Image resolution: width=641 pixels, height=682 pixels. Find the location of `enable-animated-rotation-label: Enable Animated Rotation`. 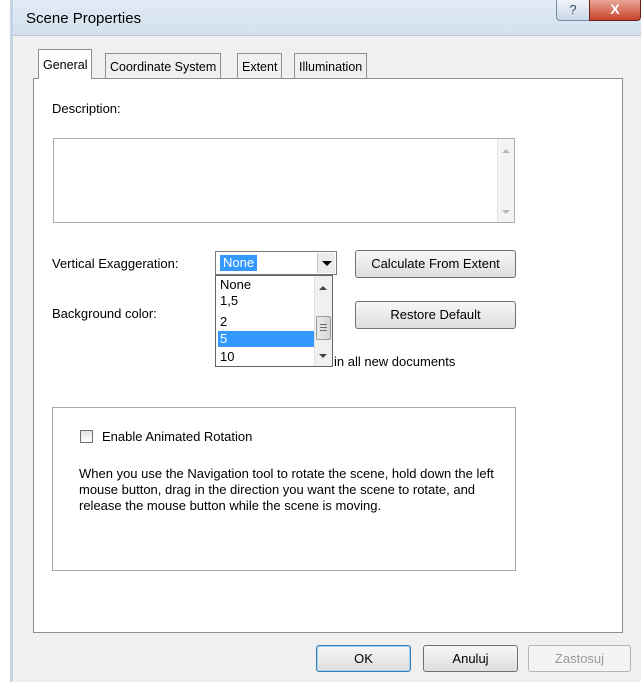

enable-animated-rotation-label: Enable Animated Rotation is located at coordinates (177, 436).